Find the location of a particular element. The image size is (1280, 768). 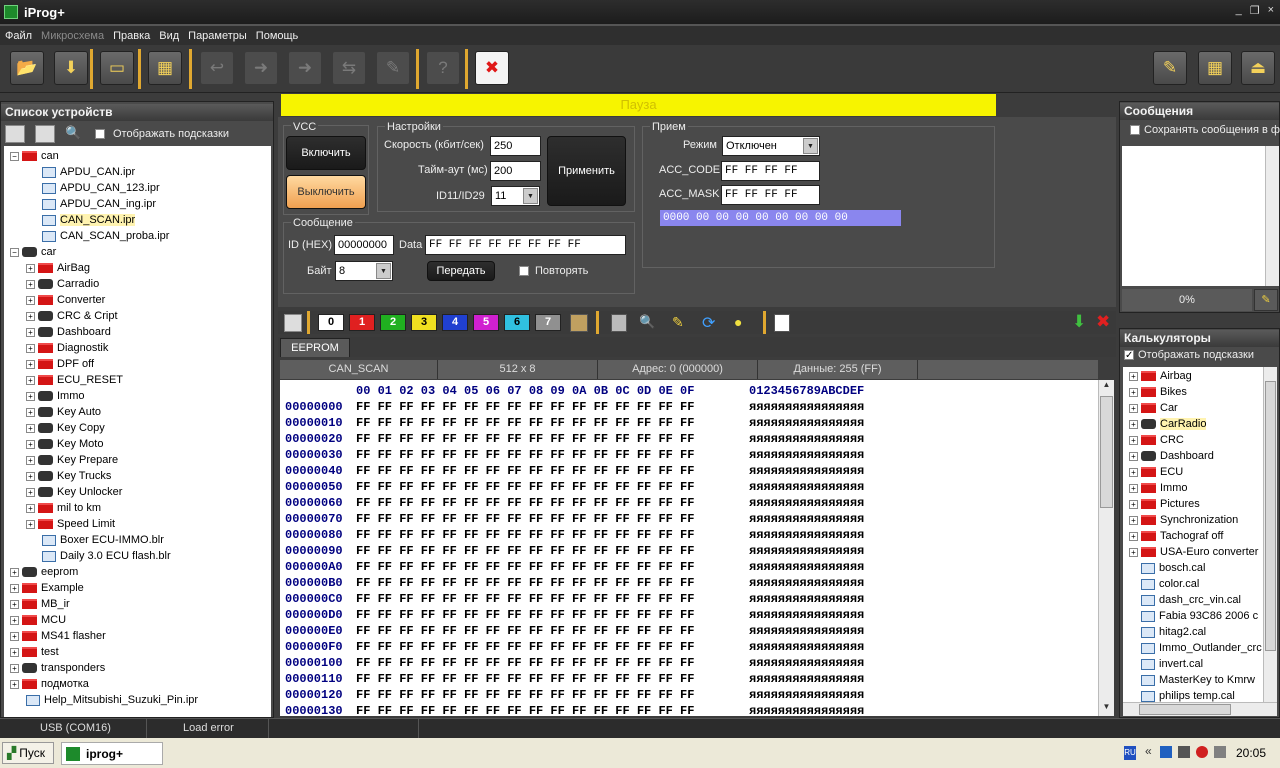

tree-item: + Key Unlocker is located at coordinates (74, 492).